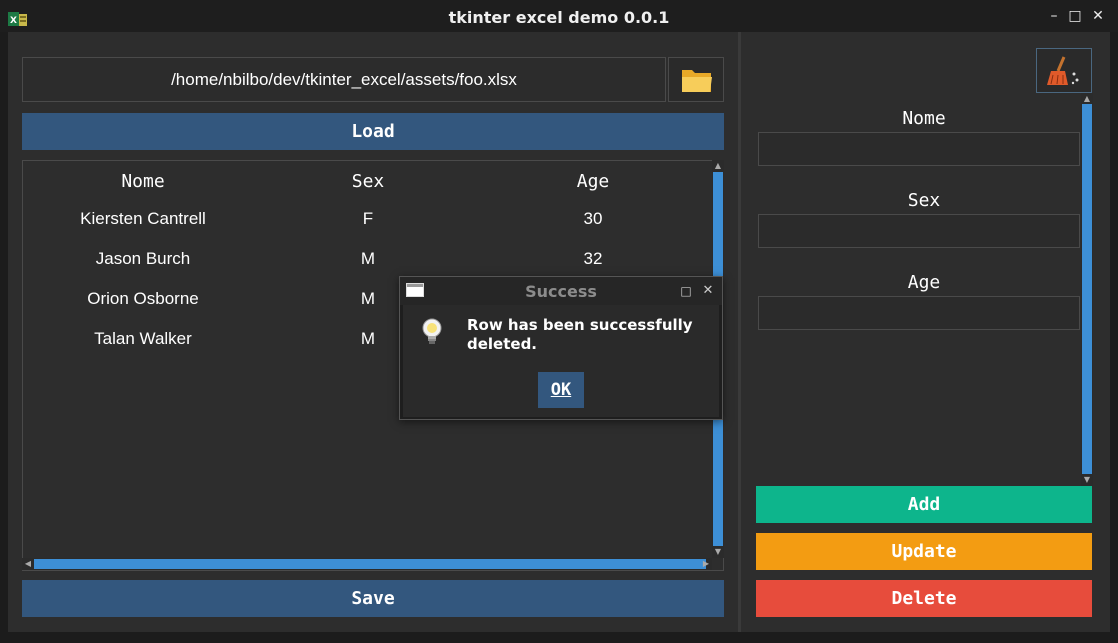 This screenshot has height=643, width=1118. What do you see at coordinates (561, 390) in the screenshot?
I see `ok-button: OK` at bounding box center [561, 390].